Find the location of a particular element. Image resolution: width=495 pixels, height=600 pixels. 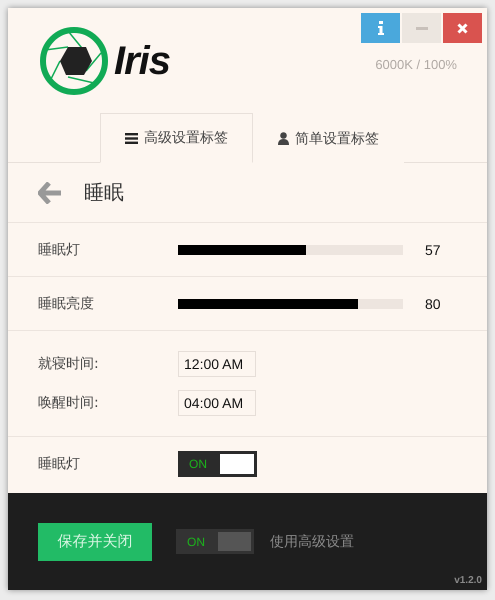

aperture-logo-icon is located at coordinates (74, 61).